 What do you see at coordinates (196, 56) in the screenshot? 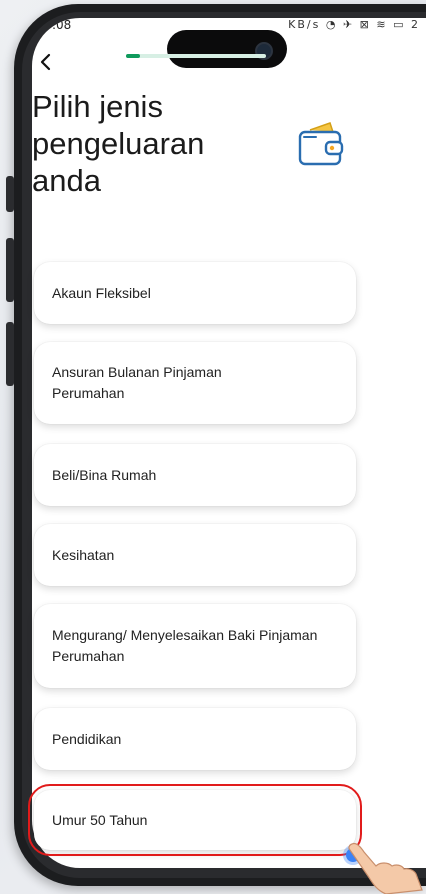
I see `progress-bar` at bounding box center [196, 56].